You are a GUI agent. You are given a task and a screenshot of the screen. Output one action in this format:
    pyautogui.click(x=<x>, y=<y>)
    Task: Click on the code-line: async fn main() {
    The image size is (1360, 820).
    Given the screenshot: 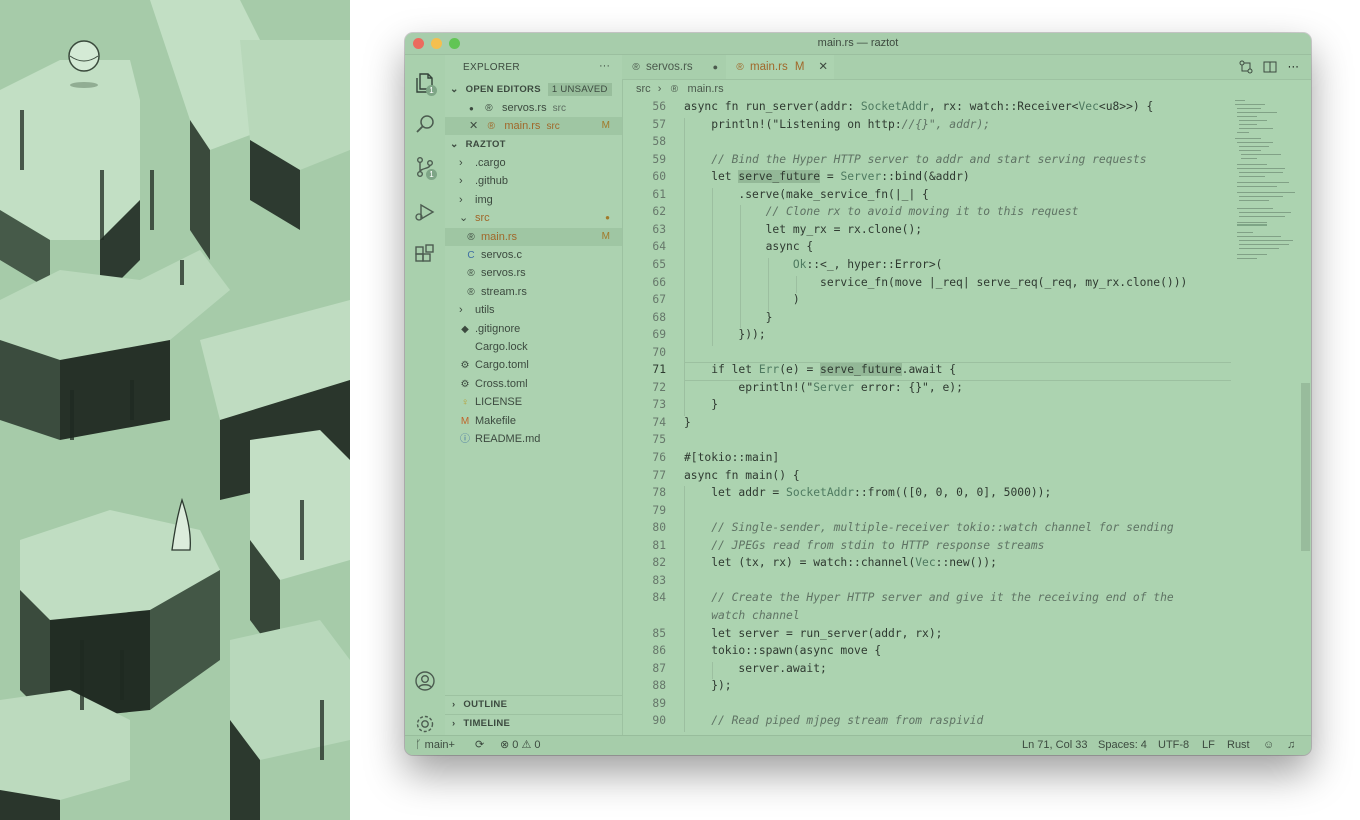 What is the action you would take?
    pyautogui.click(x=742, y=475)
    